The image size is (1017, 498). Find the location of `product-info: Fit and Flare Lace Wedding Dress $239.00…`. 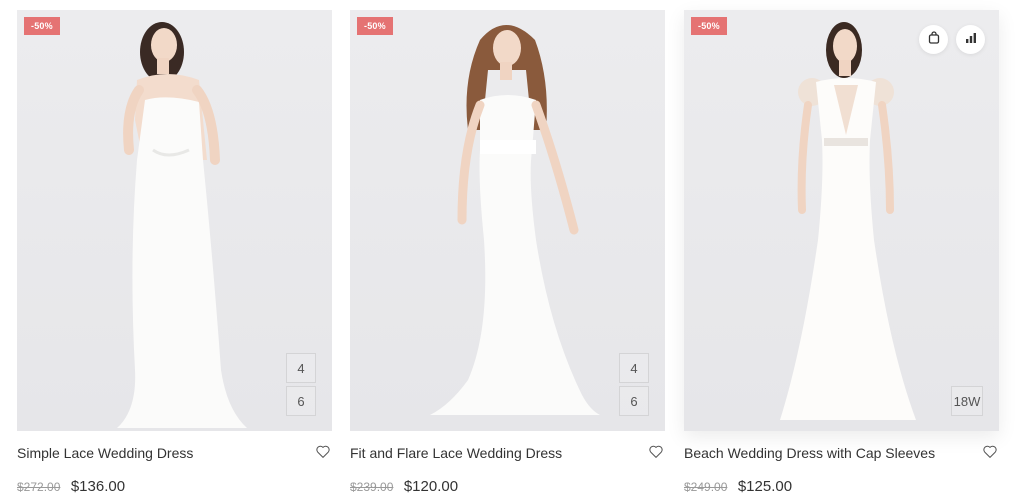

product-info: Fit and Flare Lace Wedding Dress $239.00… is located at coordinates (507, 464).